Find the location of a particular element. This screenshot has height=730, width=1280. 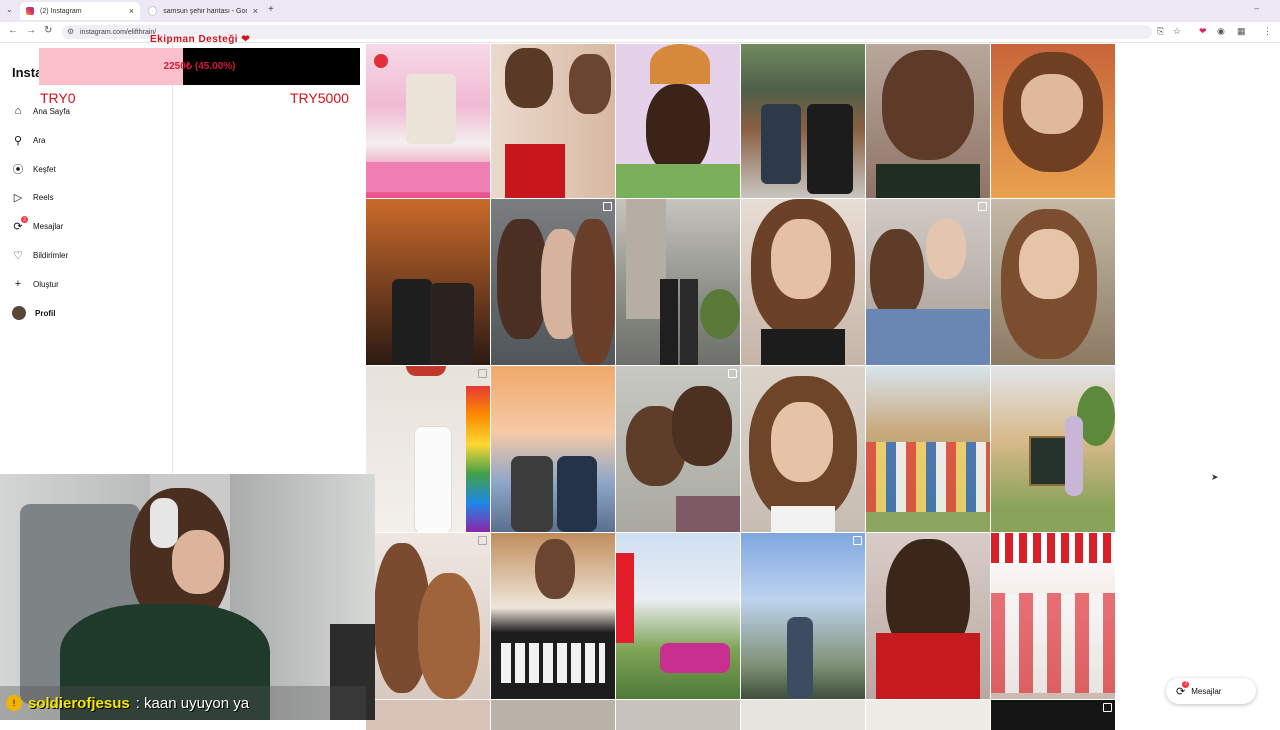

sidebar-item-label: Ara is located at coordinates (39, 140).